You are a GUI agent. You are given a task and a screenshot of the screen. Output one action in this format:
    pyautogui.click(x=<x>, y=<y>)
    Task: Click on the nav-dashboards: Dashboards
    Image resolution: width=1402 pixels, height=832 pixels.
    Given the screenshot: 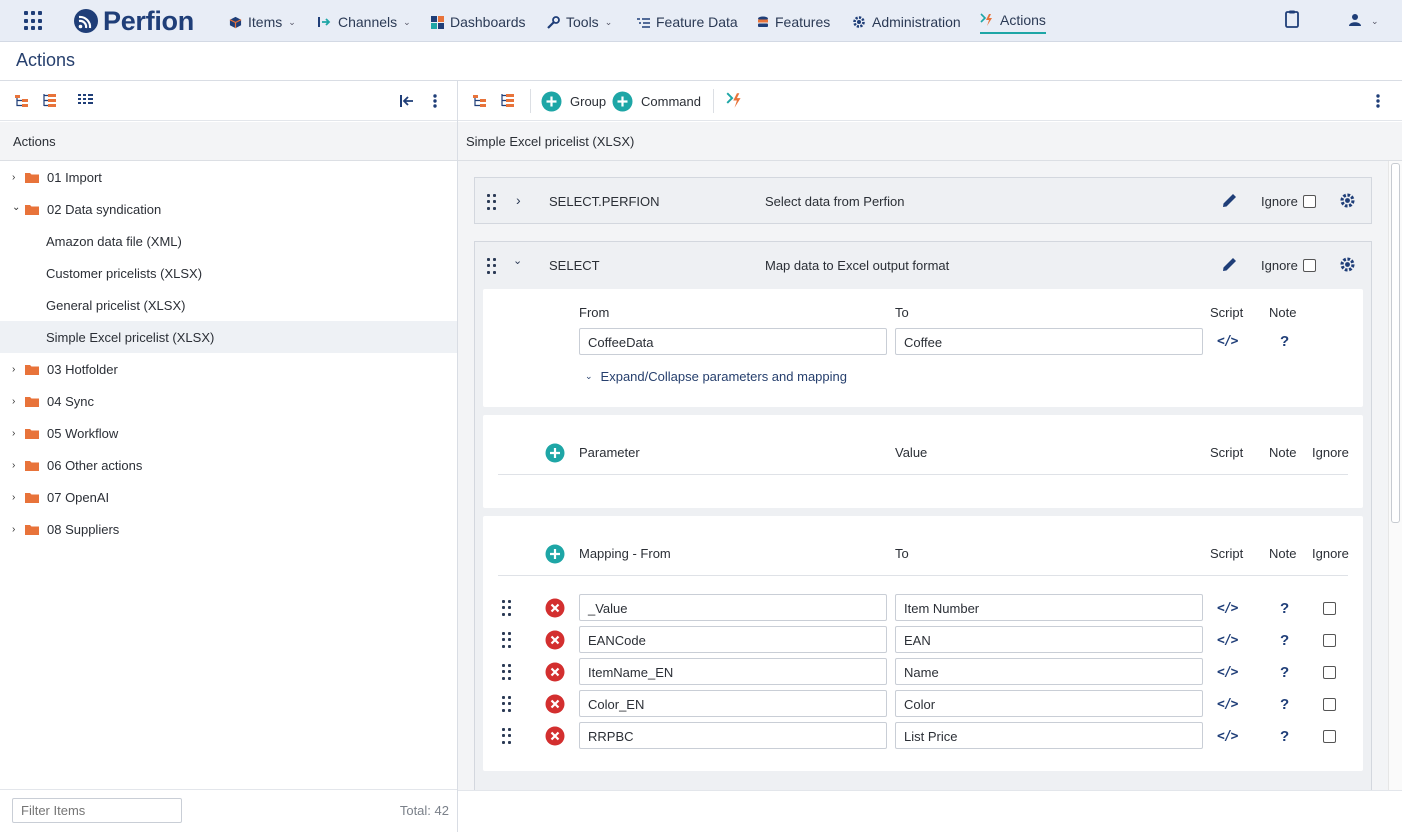 What is the action you would take?
    pyautogui.click(x=478, y=22)
    